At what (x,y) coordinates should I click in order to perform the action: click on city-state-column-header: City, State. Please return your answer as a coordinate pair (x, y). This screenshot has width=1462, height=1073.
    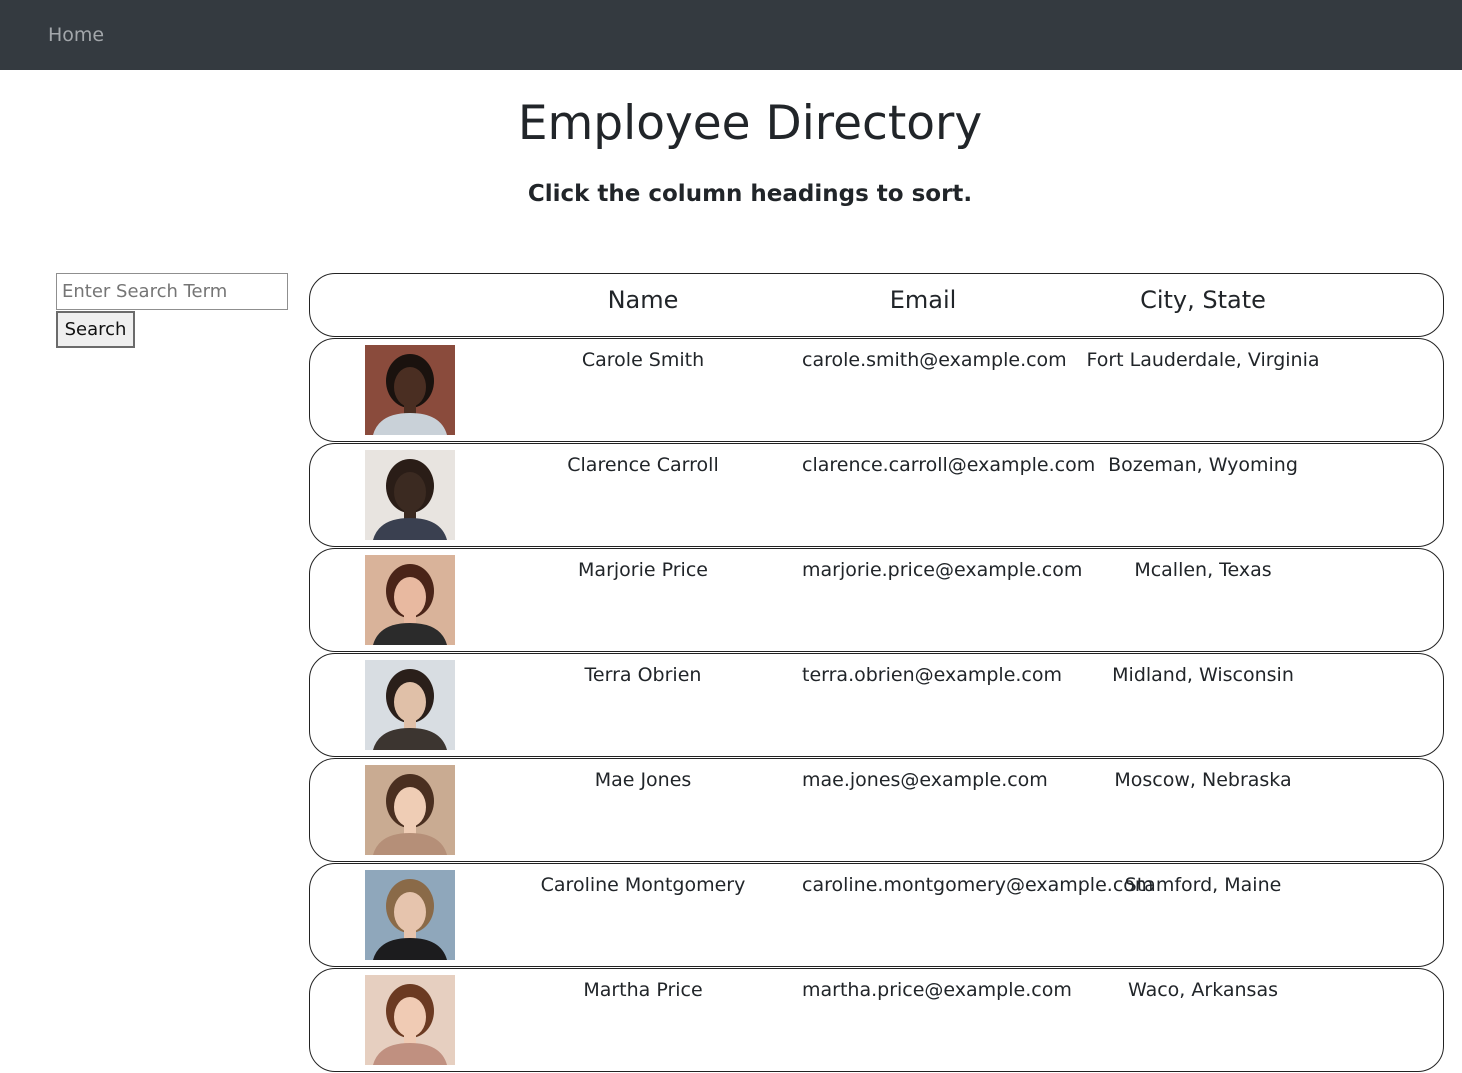
    Looking at the image, I should click on (1203, 300).